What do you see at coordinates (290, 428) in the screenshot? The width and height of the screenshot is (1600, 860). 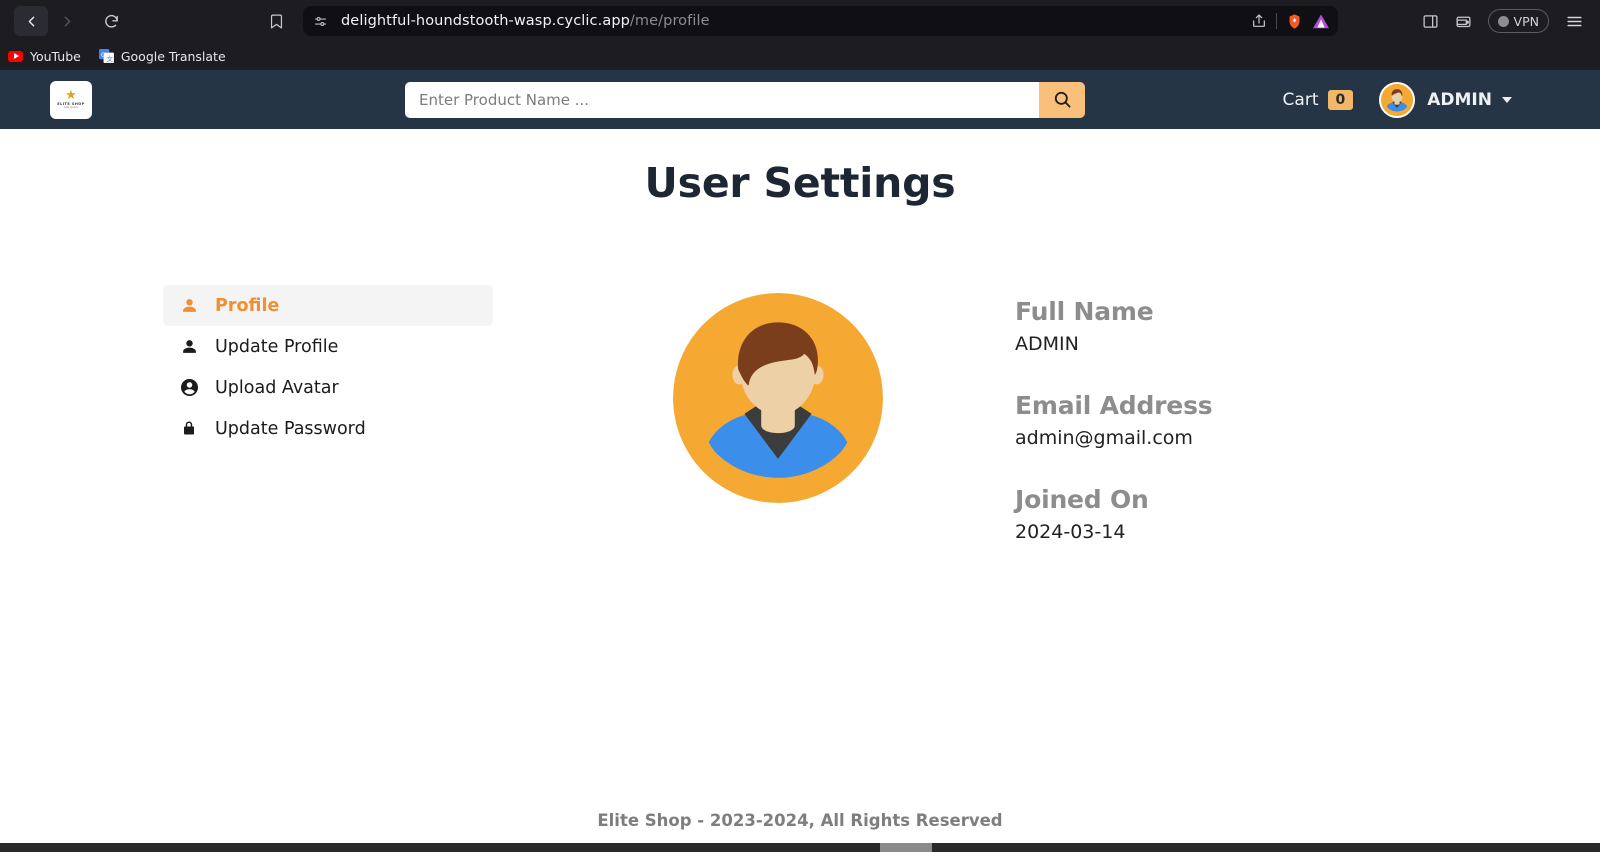 I see `sidebar-item-label: Update Password` at bounding box center [290, 428].